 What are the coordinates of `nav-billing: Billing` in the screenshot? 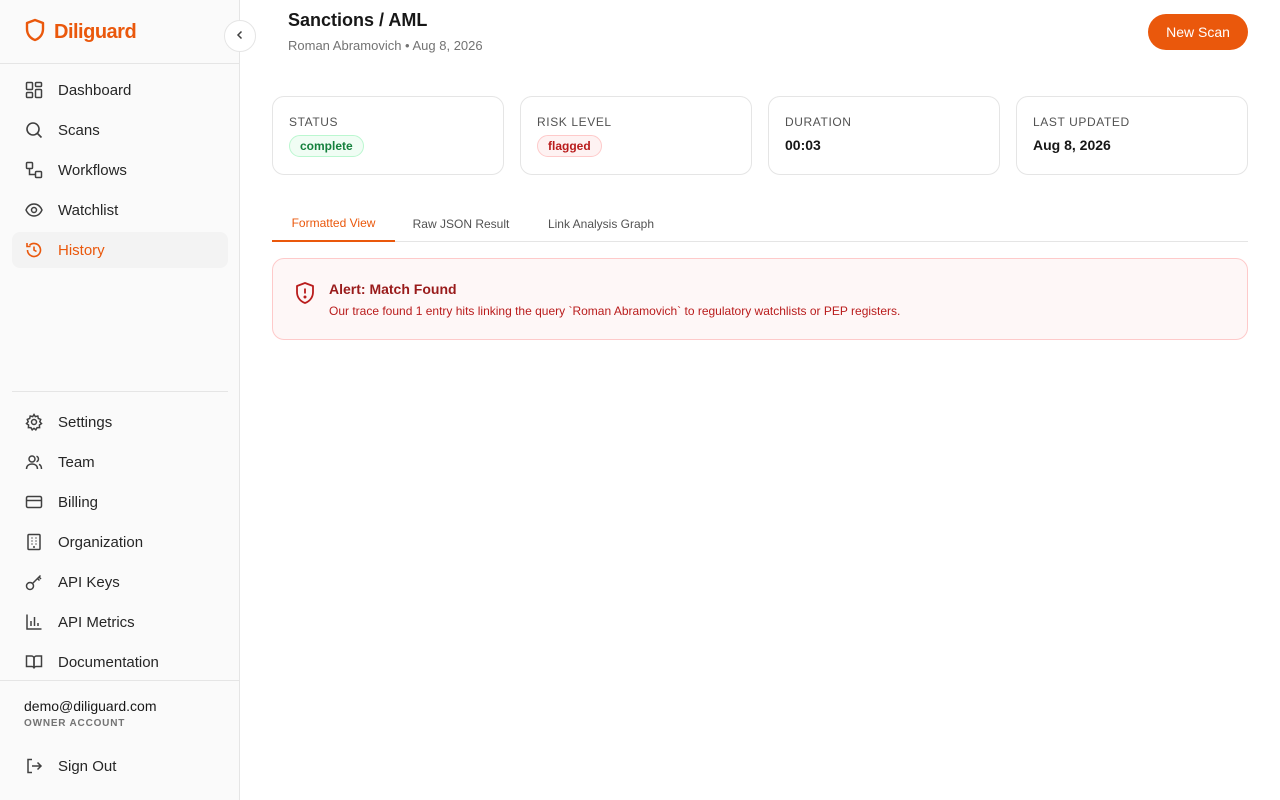 It's located at (120, 502).